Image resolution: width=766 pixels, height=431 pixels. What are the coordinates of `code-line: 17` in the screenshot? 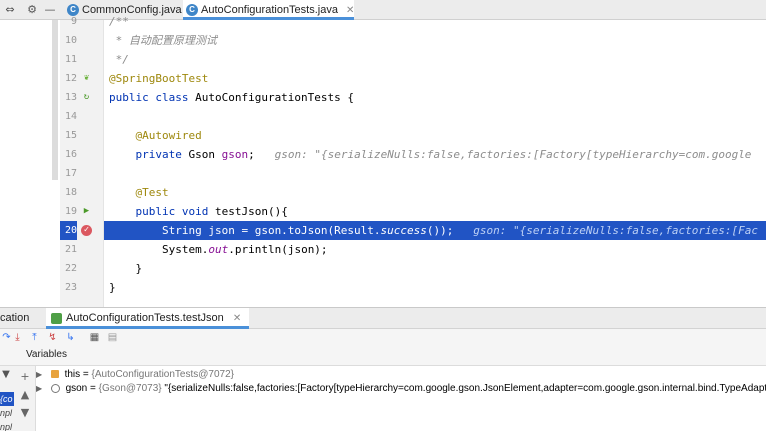 It's located at (383, 173).